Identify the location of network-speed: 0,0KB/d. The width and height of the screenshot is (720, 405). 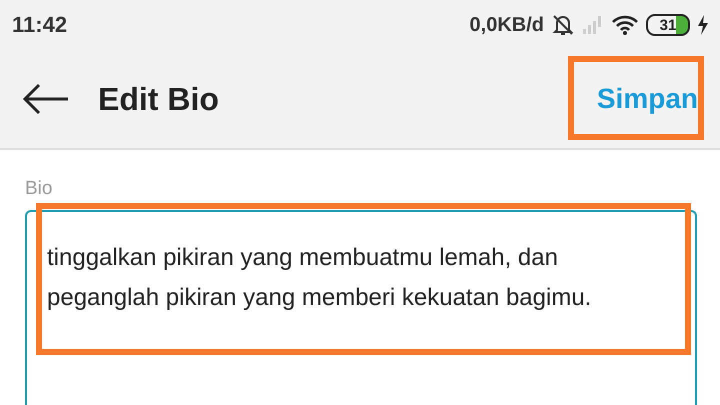
(507, 25).